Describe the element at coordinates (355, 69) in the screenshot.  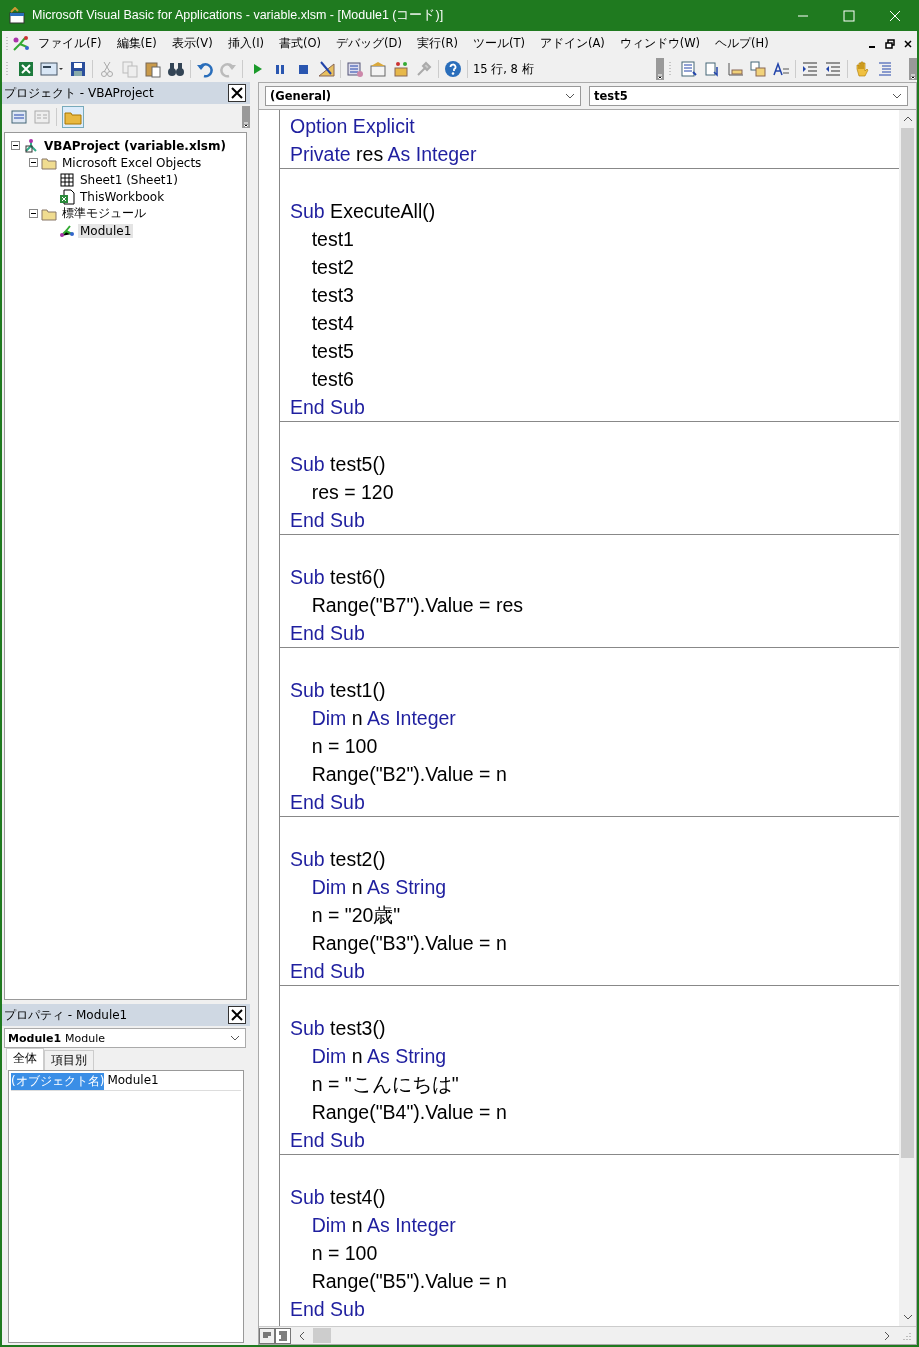
I see `project-explorer-icon` at that location.